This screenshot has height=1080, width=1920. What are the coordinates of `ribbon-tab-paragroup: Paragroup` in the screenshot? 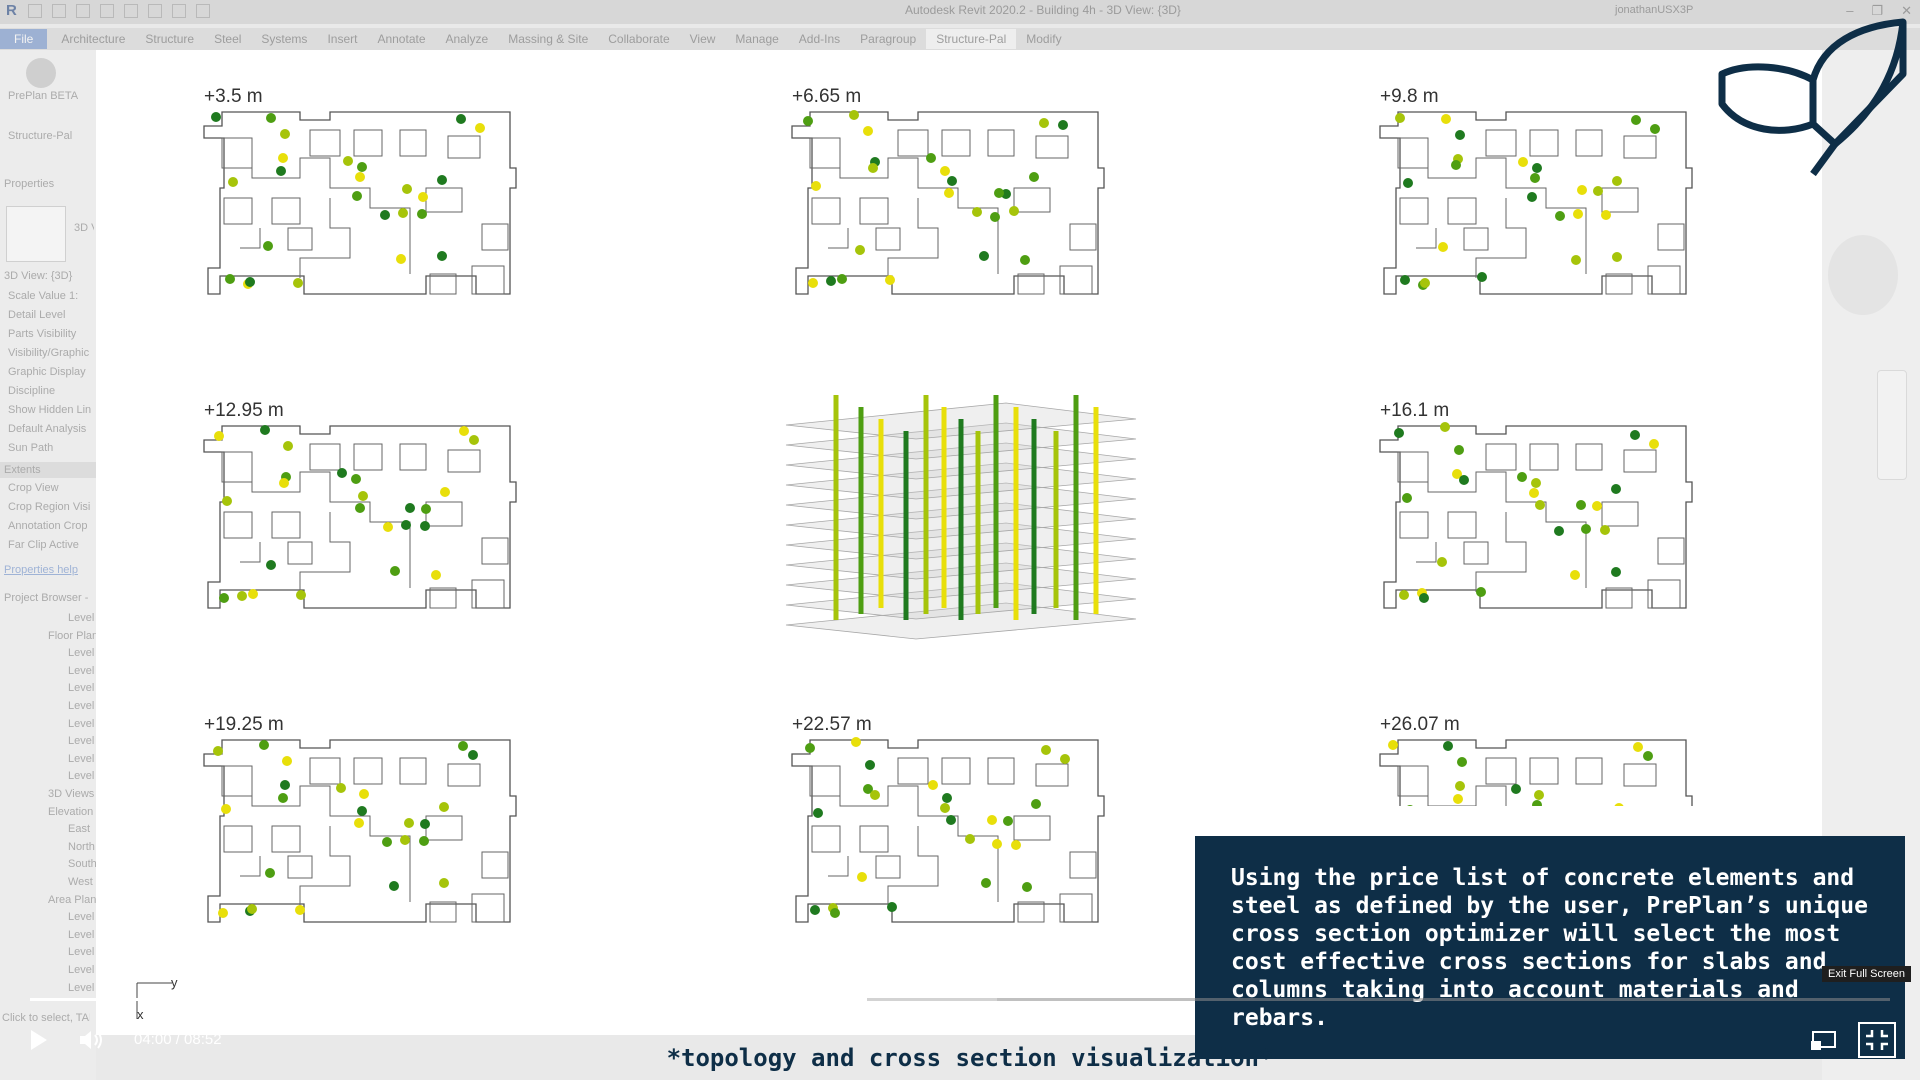 It's located at (888, 39).